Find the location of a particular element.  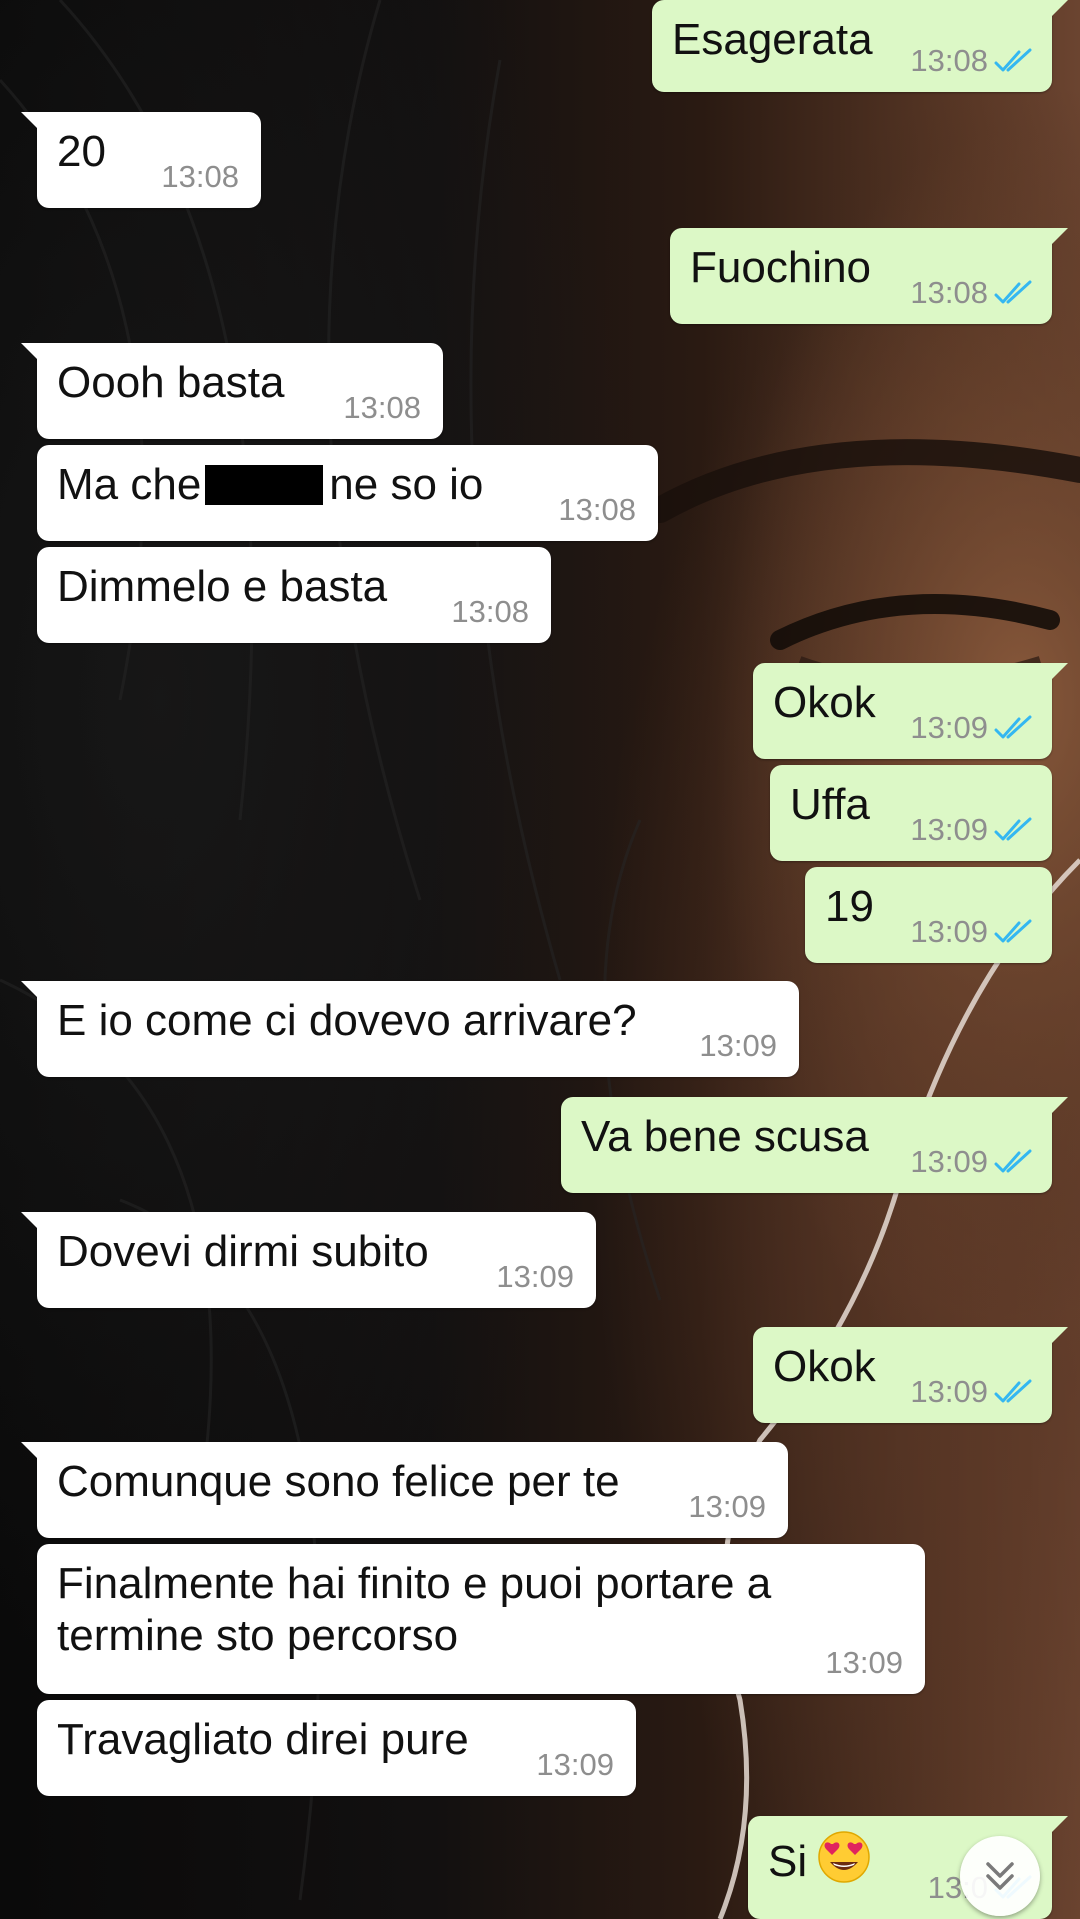

redaction-block is located at coordinates (264, 485).